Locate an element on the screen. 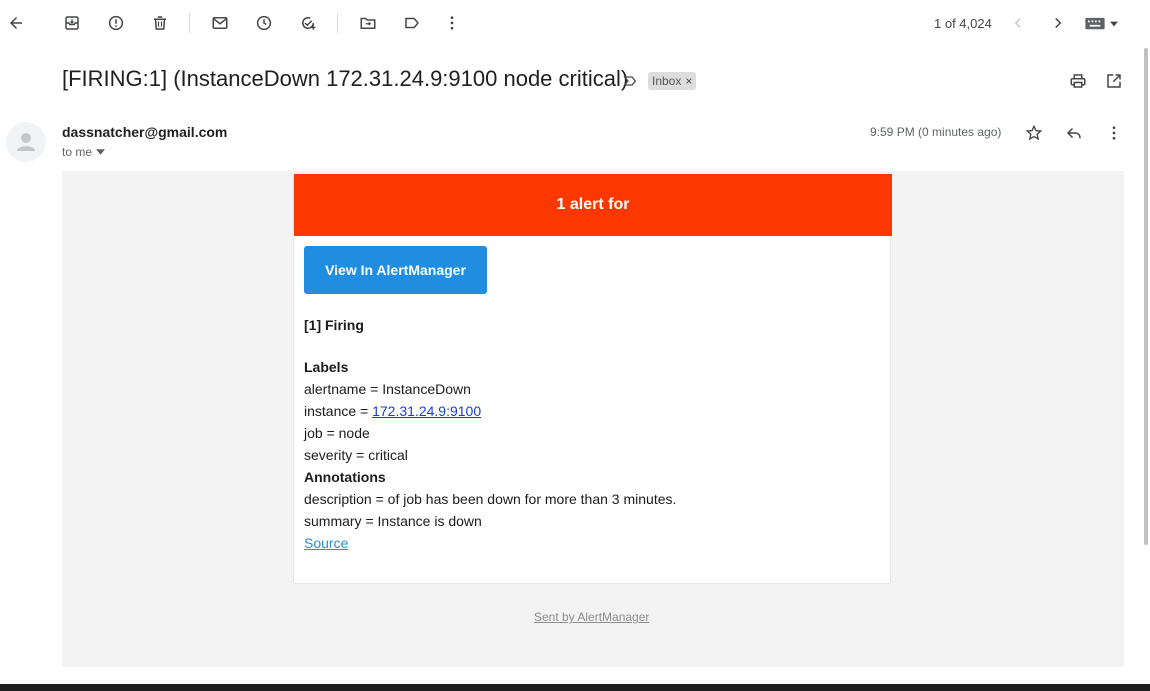 This screenshot has height=691, width=1150. print-icon is located at coordinates (1078, 81).